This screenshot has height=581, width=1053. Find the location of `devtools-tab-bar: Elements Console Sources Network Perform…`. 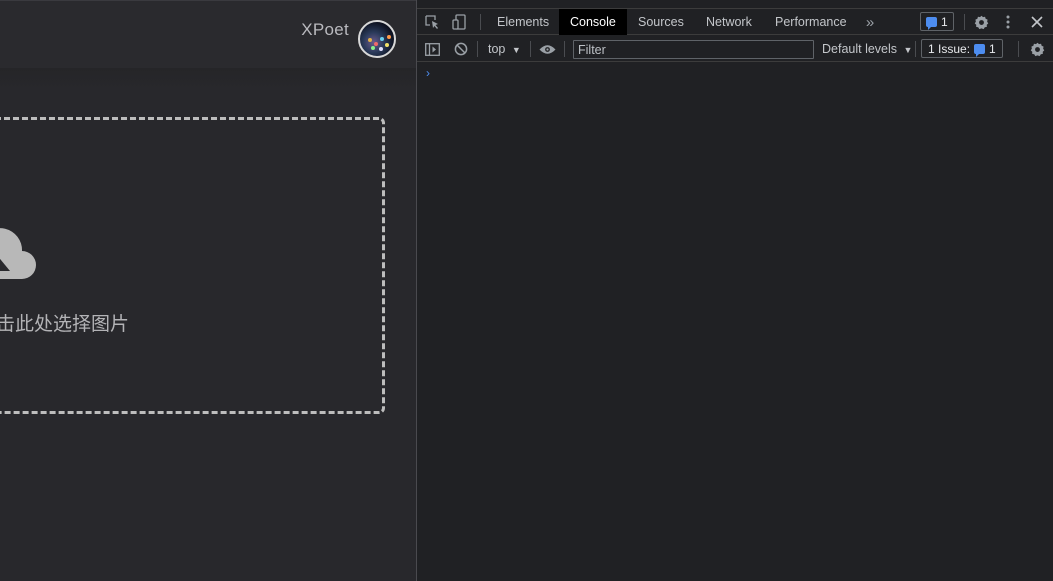

devtools-tab-bar: Elements Console Sources Network Perform… is located at coordinates (735, 22).